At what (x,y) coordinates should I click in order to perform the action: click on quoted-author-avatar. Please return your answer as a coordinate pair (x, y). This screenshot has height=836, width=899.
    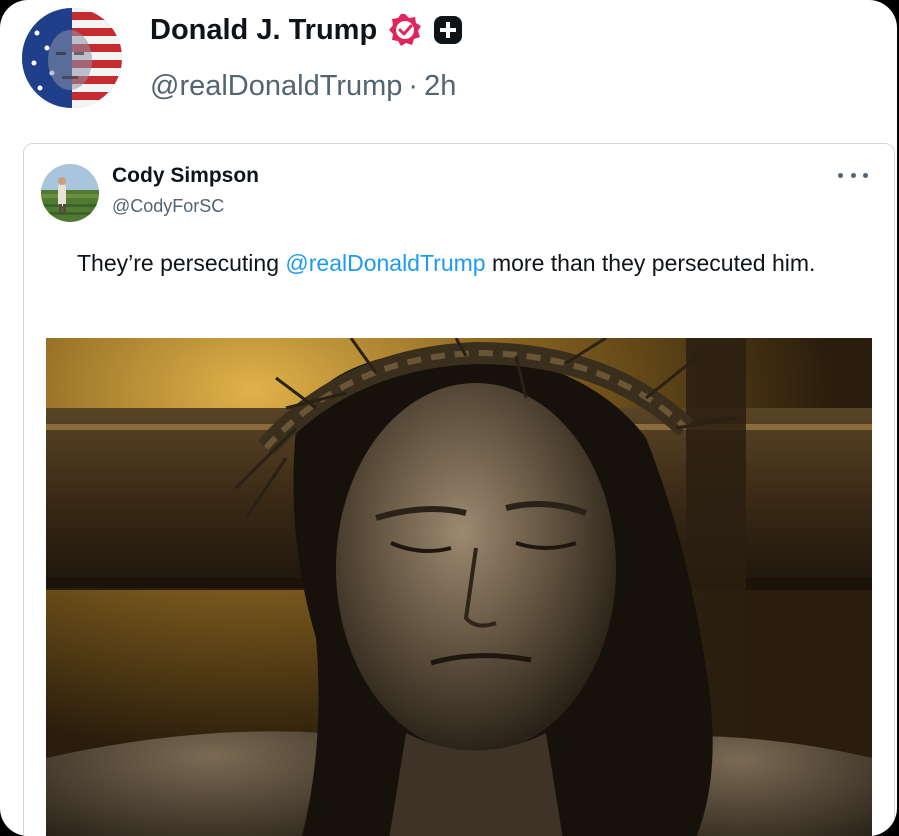
    Looking at the image, I should click on (70, 193).